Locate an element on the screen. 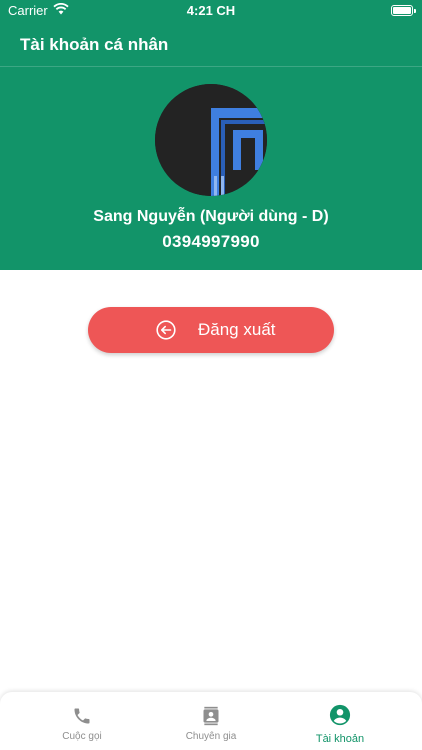 The height and width of the screenshot is (750, 422). tab-experts-label: Chuyên gia is located at coordinates (211, 736).